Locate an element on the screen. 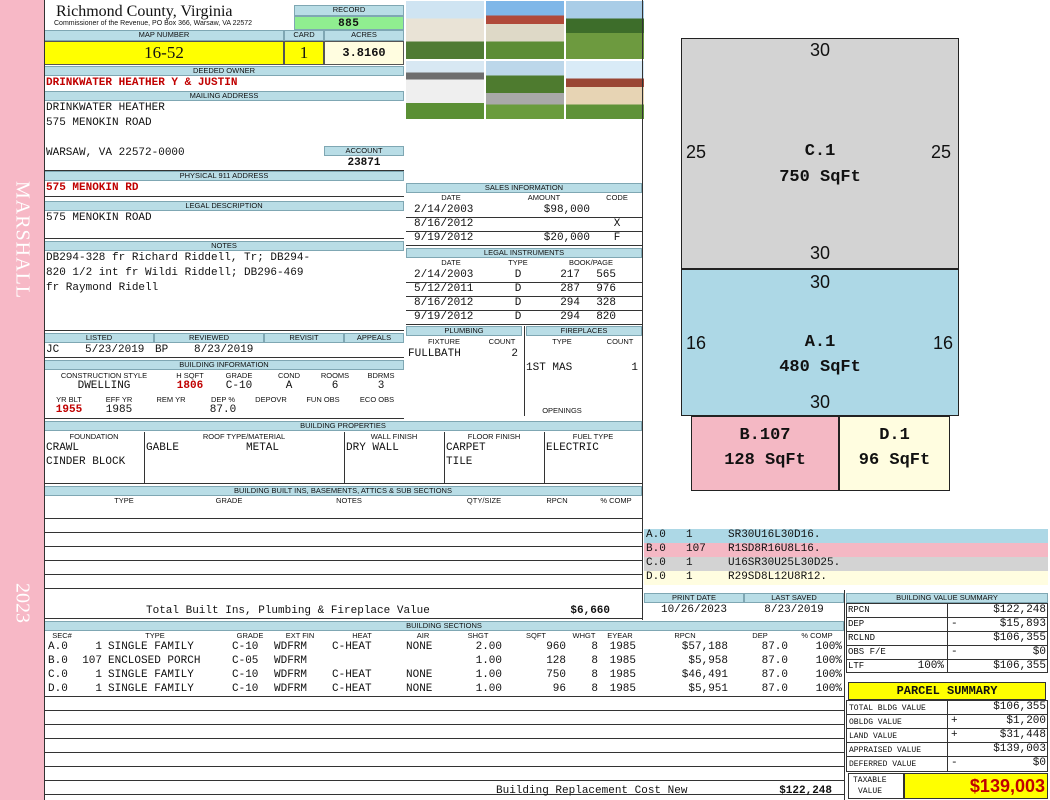  wall-finish: DRY WALL is located at coordinates (372, 448).